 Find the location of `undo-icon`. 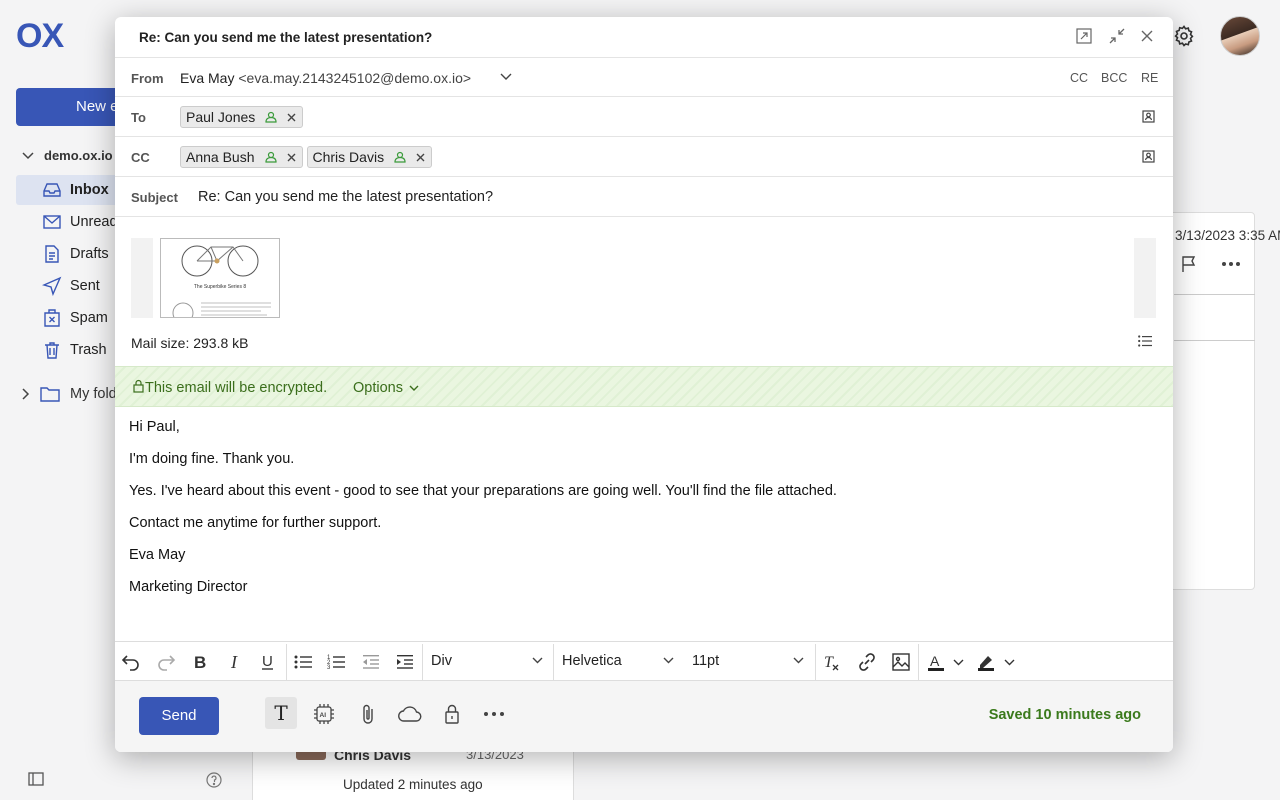

undo-icon is located at coordinates (131, 662).